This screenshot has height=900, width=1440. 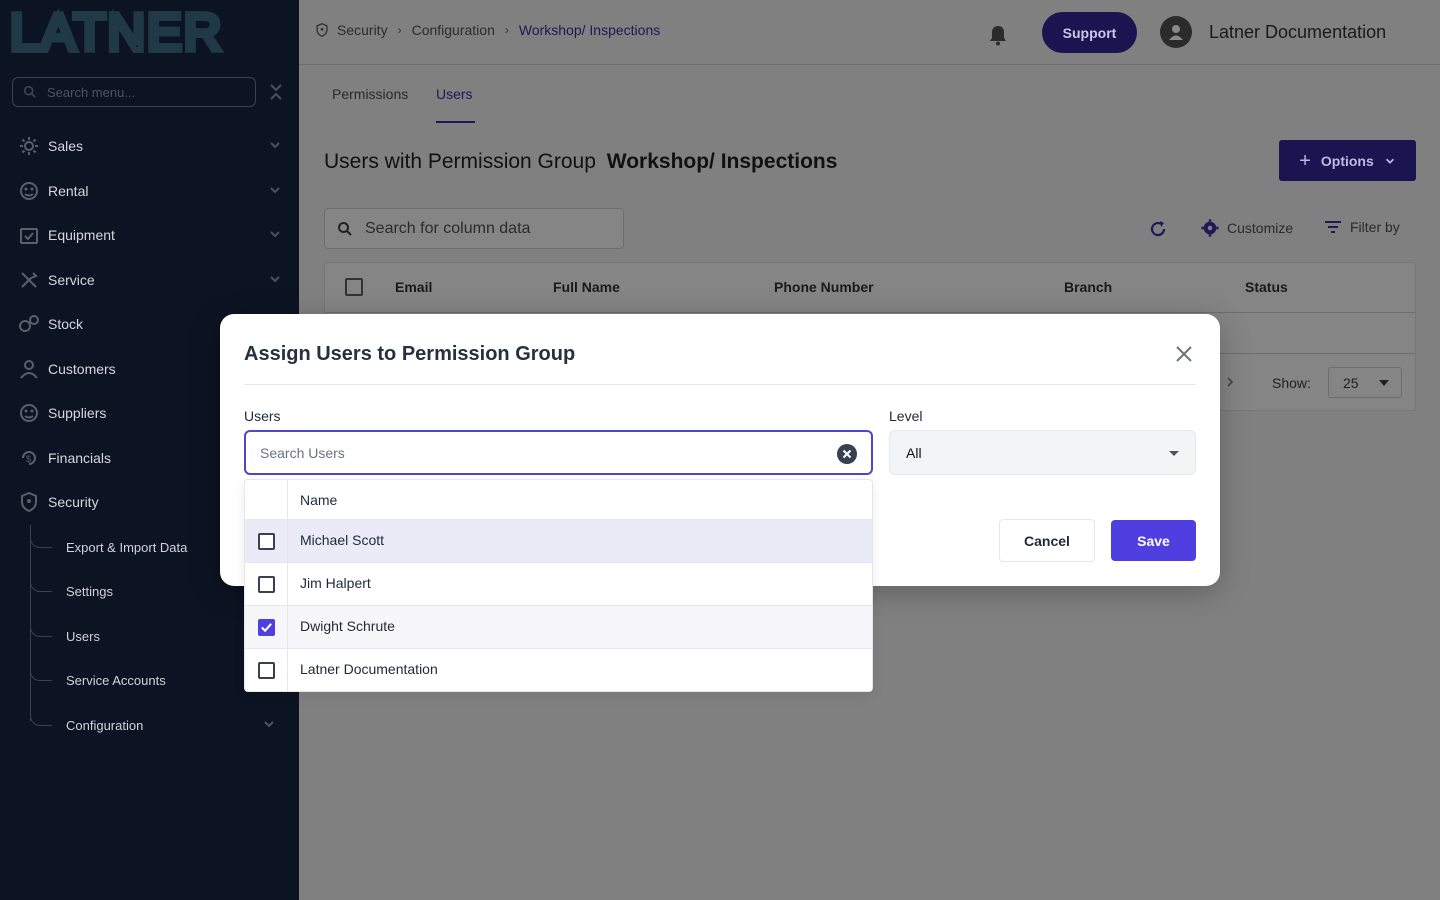 What do you see at coordinates (824, 287) in the screenshot?
I see `column-header-phone: Phone Number` at bounding box center [824, 287].